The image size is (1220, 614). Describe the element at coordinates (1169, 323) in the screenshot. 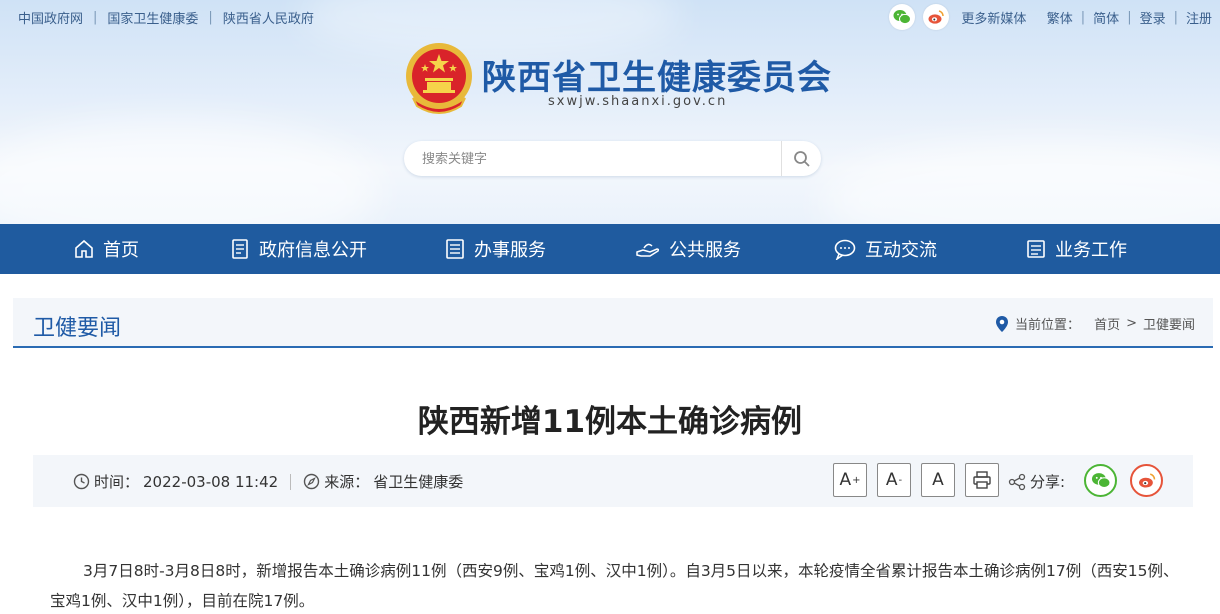

I see `breadcrumb-current: 卫健要闻` at that location.